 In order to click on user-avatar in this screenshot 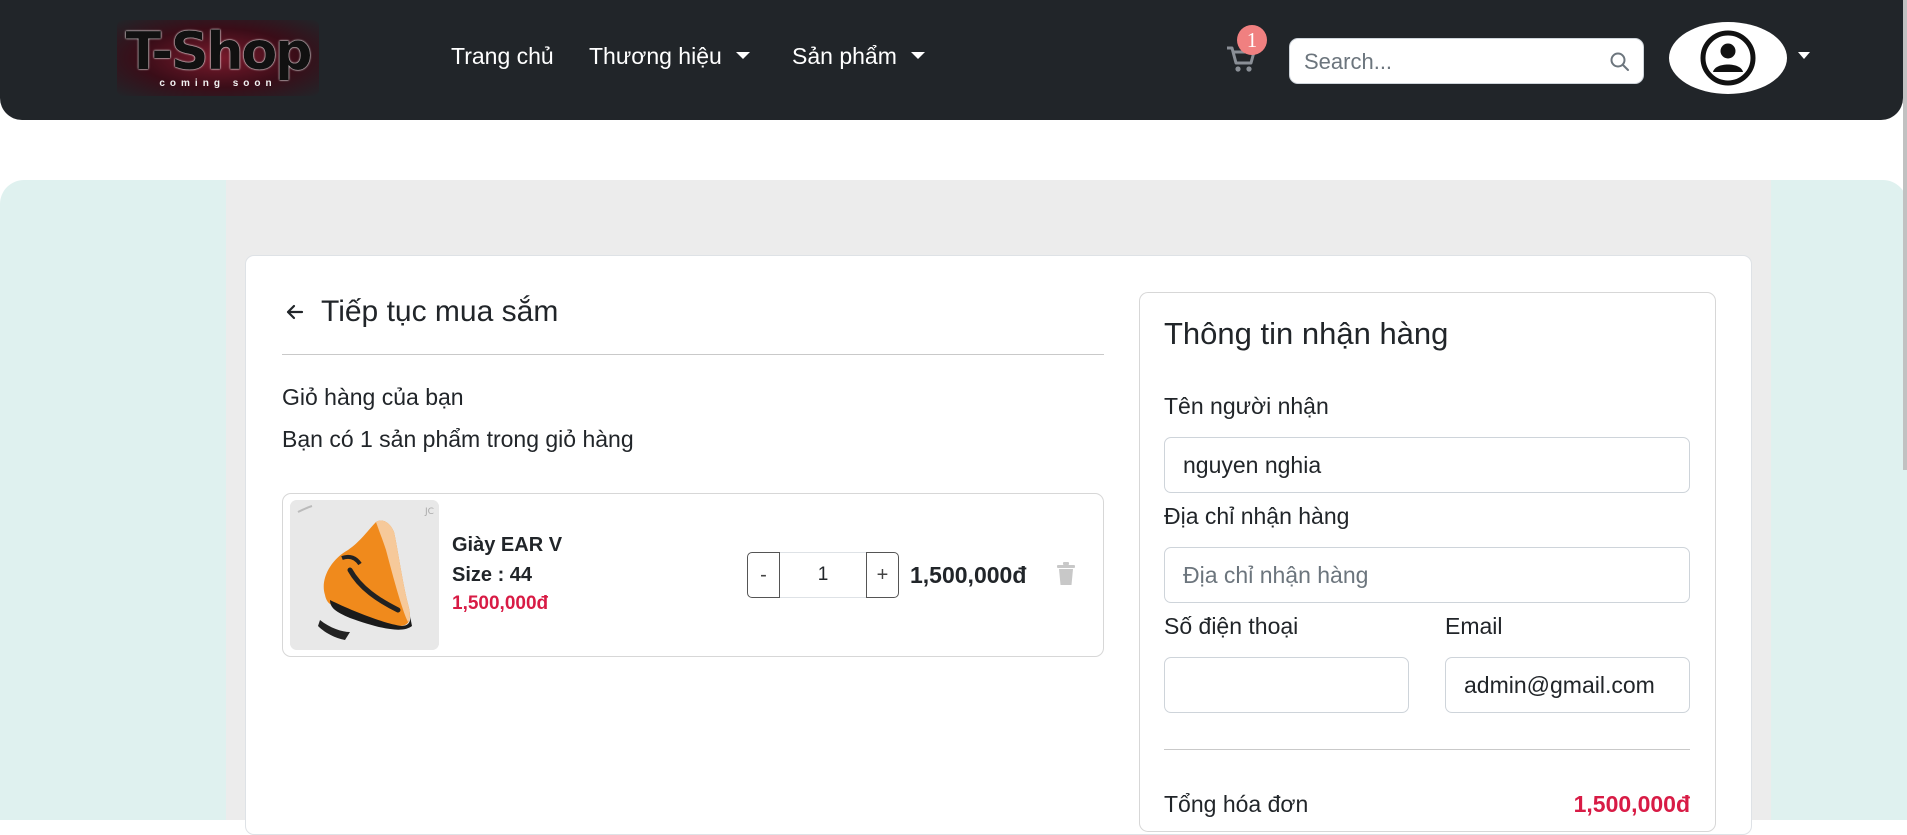, I will do `click(1728, 58)`.